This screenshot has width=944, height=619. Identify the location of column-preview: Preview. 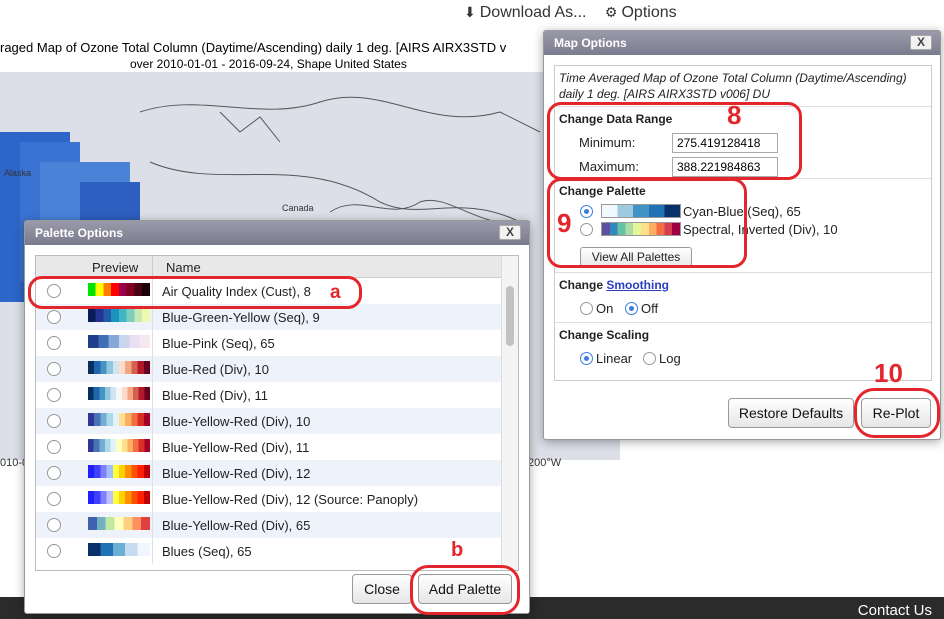
(115, 267).